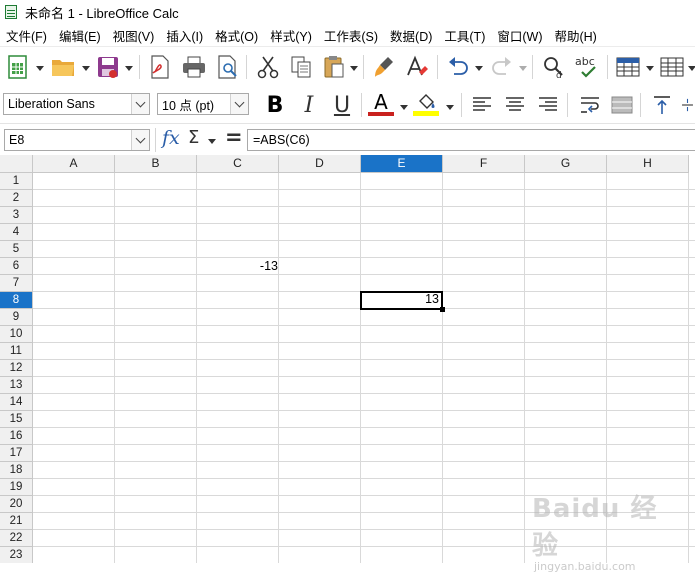 This screenshot has width=695, height=573. What do you see at coordinates (662, 105) in the screenshot?
I see `align-top-icon` at bounding box center [662, 105].